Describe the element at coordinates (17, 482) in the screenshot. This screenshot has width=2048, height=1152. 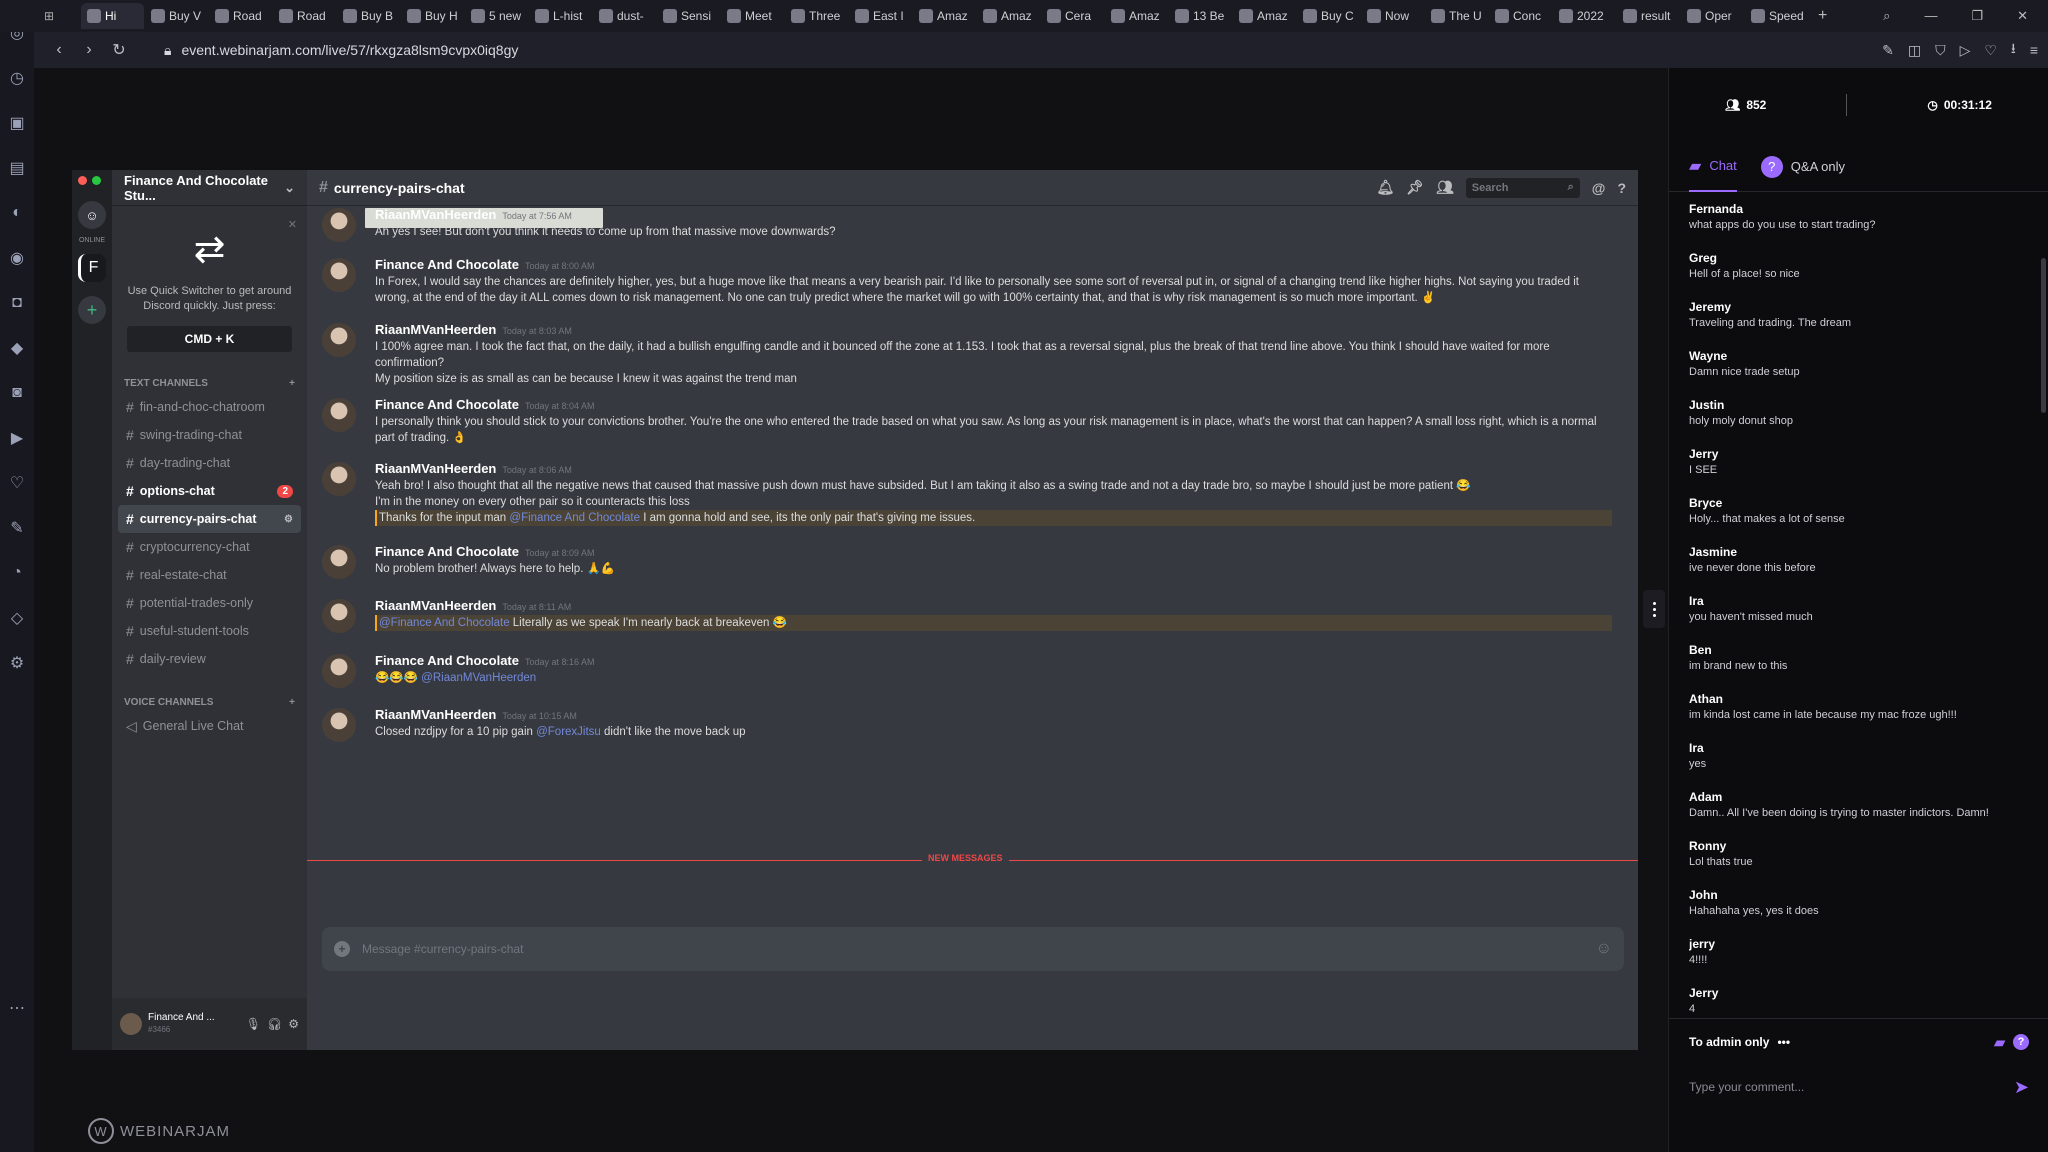
I see `heart-icon: ♡` at that location.